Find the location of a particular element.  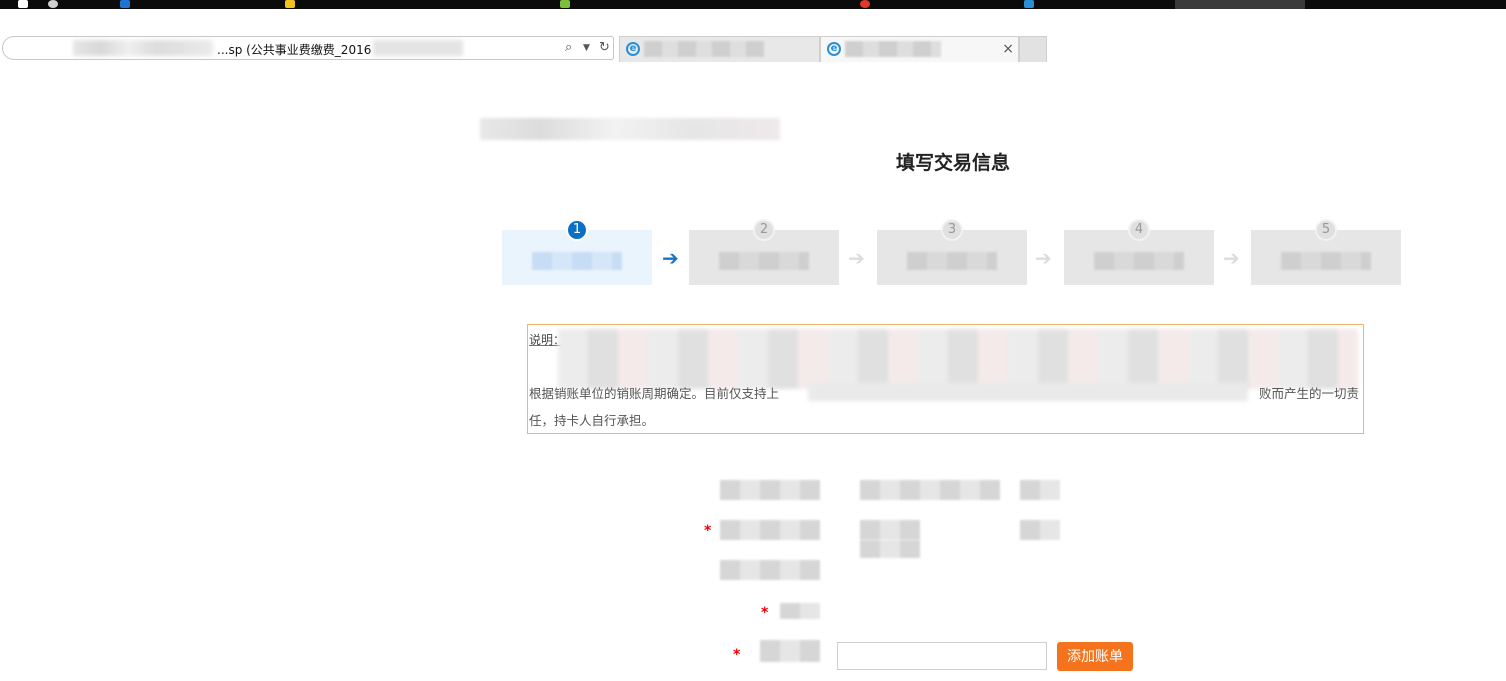

step-number: 3 is located at coordinates (952, 230).